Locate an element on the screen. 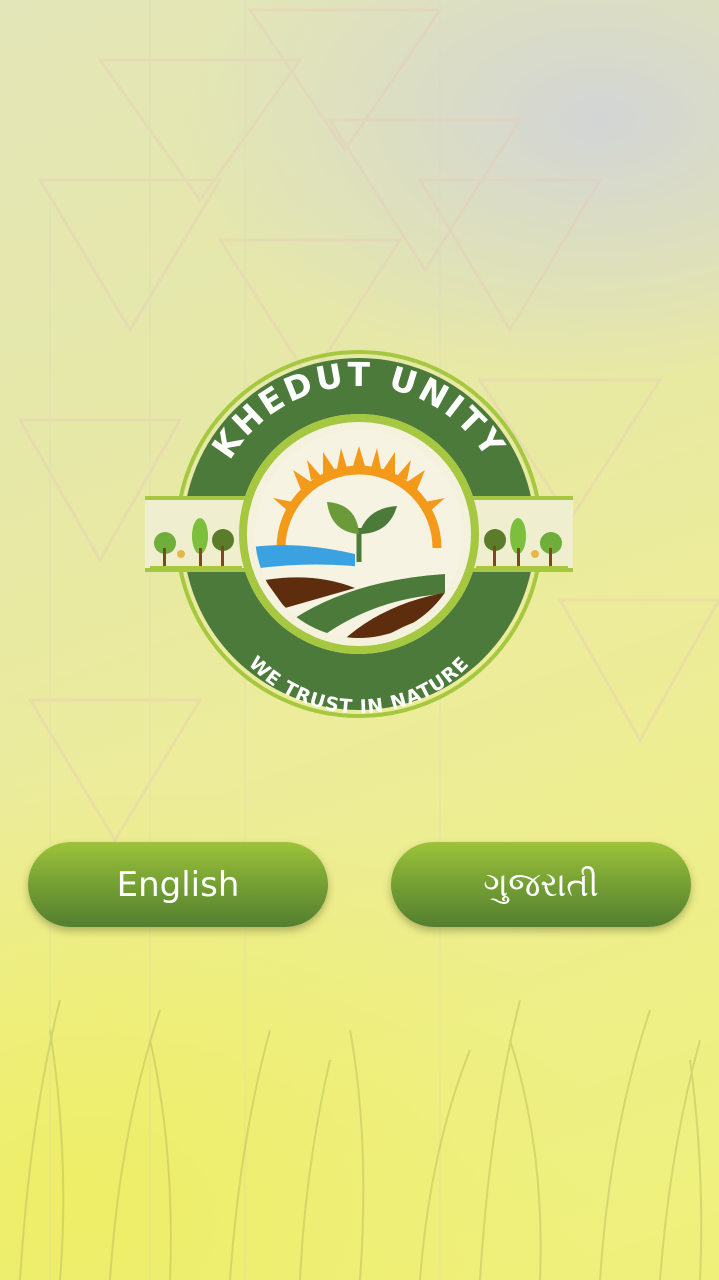 The image size is (719, 1280). english-button-label: English is located at coordinates (178, 884).